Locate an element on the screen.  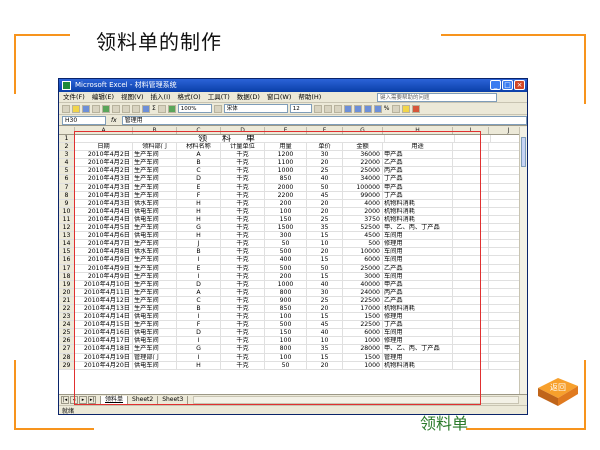
cell-date: 2010年4月8日 is located at coordinates (104, 252).